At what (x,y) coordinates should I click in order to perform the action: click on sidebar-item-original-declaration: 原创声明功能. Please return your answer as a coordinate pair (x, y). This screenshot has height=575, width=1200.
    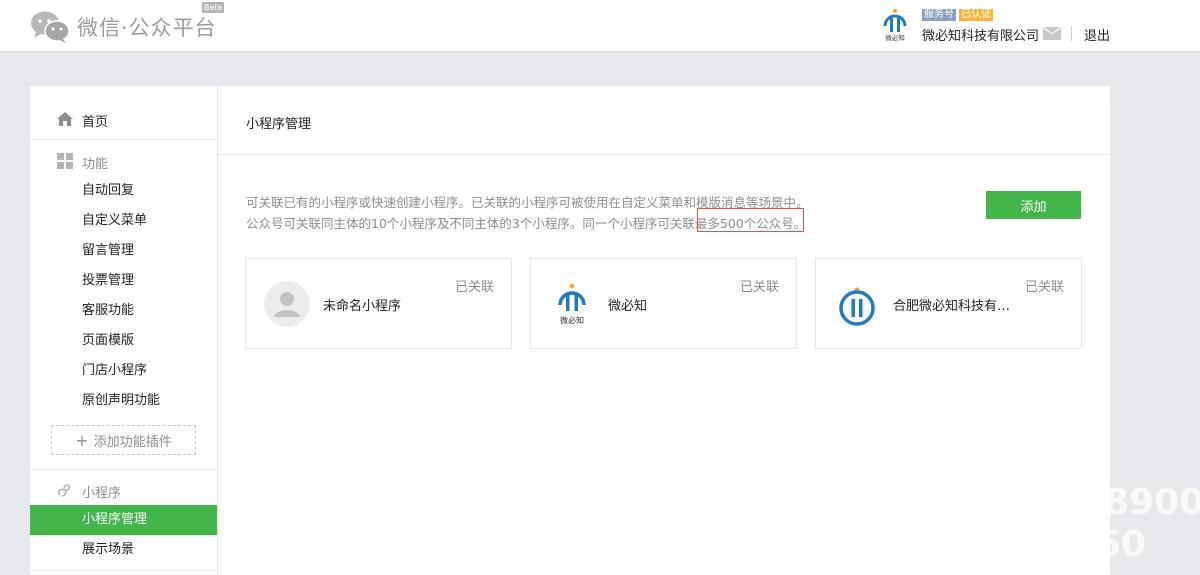
    Looking at the image, I should click on (123, 401).